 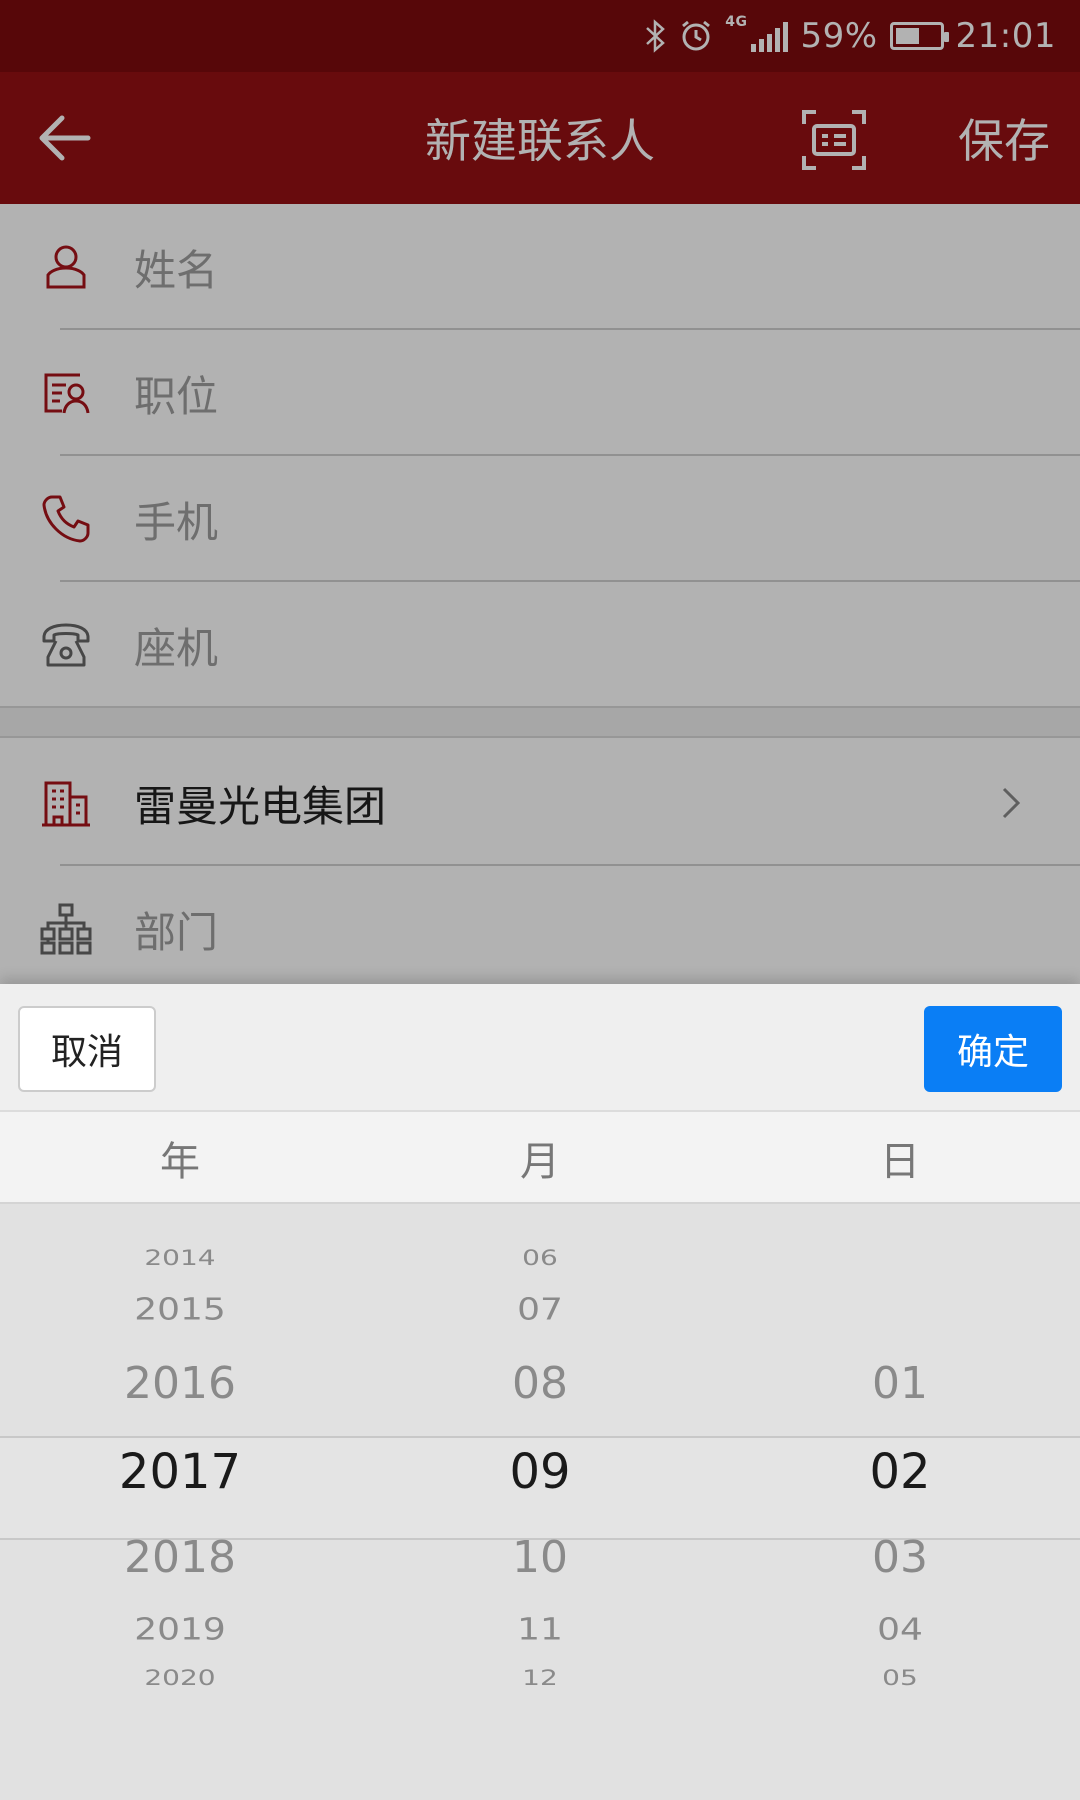 I want to click on year-option: 2017, so click(x=180, y=1472).